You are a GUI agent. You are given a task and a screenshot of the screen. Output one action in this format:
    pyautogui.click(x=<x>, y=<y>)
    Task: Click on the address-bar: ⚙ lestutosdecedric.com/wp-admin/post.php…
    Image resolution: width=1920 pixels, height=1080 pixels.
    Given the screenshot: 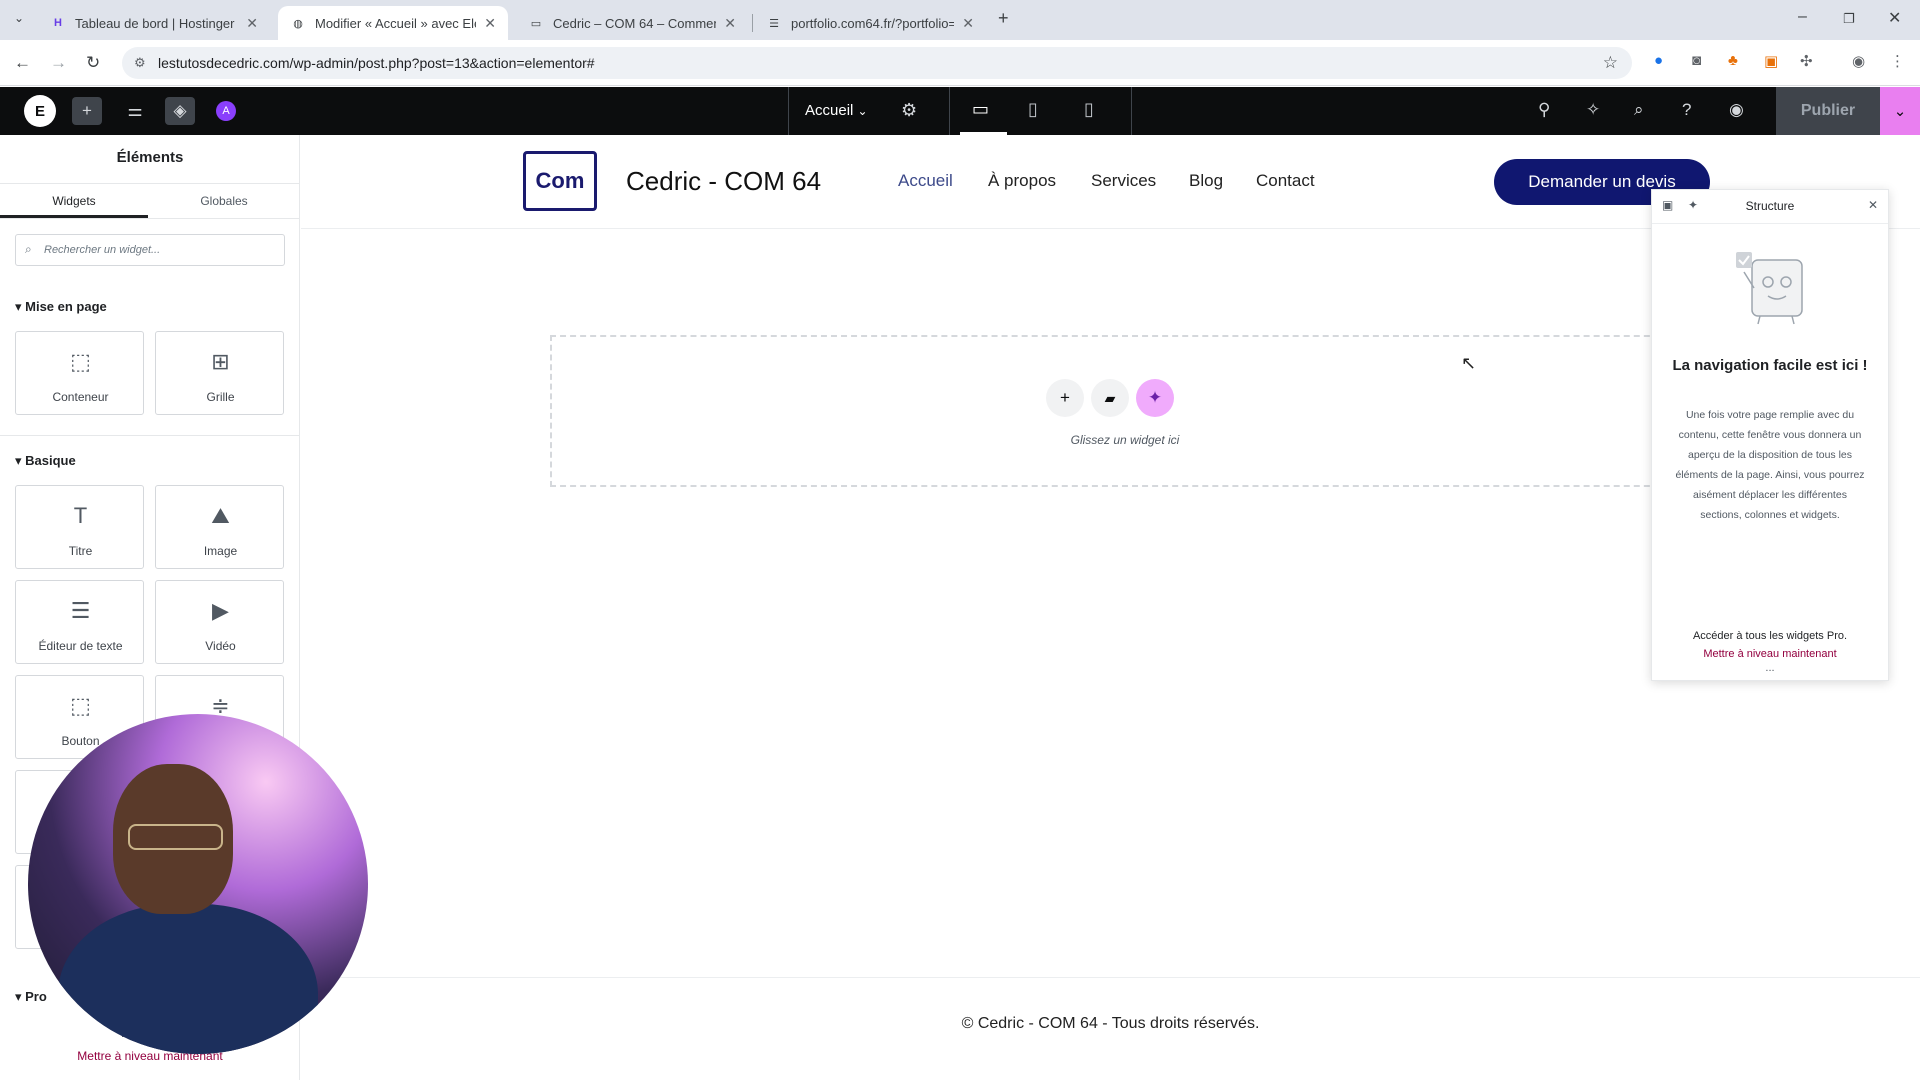 What is the action you would take?
    pyautogui.click(x=877, y=63)
    